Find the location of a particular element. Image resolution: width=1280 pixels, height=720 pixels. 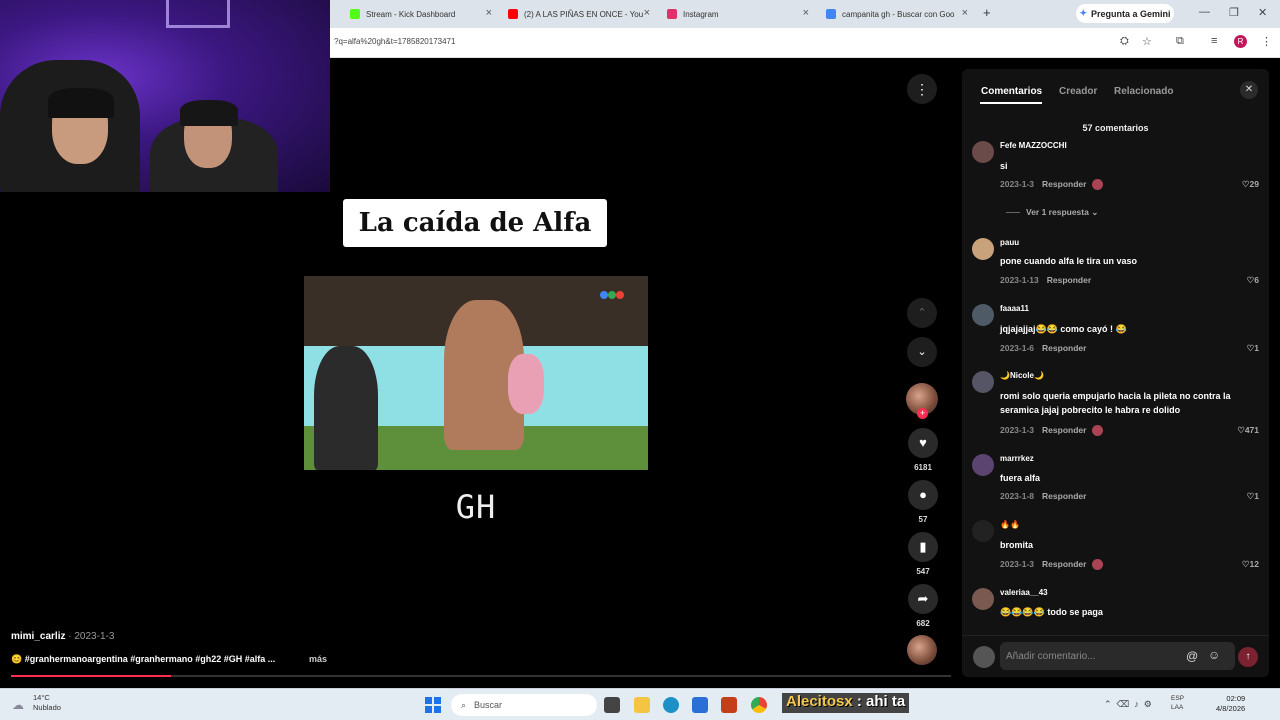

description-more-link: más is located at coordinates (318, 659).